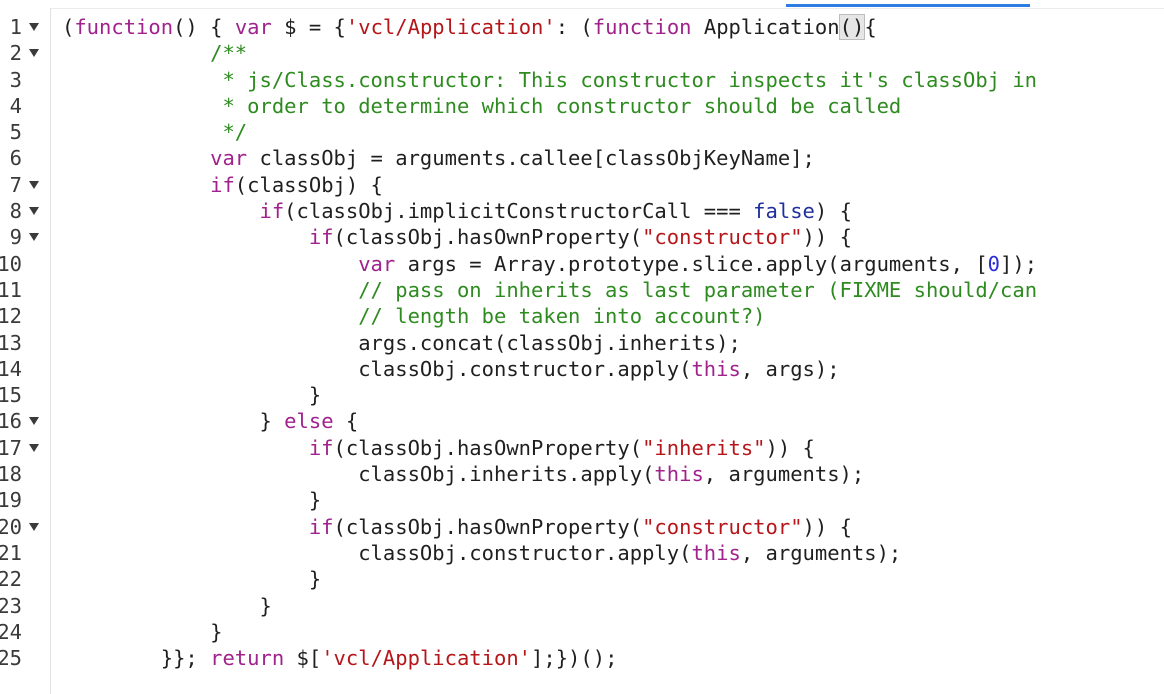  Describe the element at coordinates (11, 658) in the screenshot. I see `line-number: 25` at that location.